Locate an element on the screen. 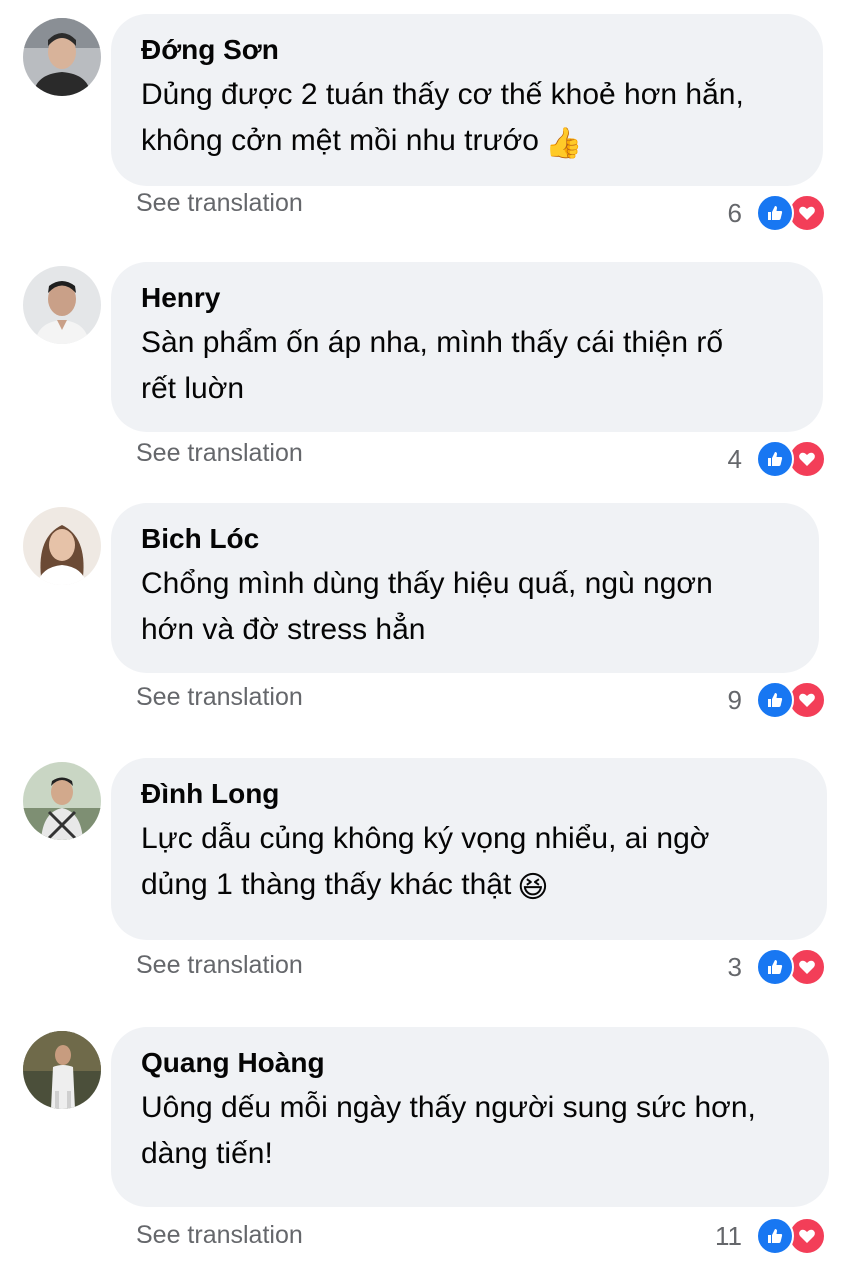  comment-author: Bich Lóc is located at coordinates (468, 539).